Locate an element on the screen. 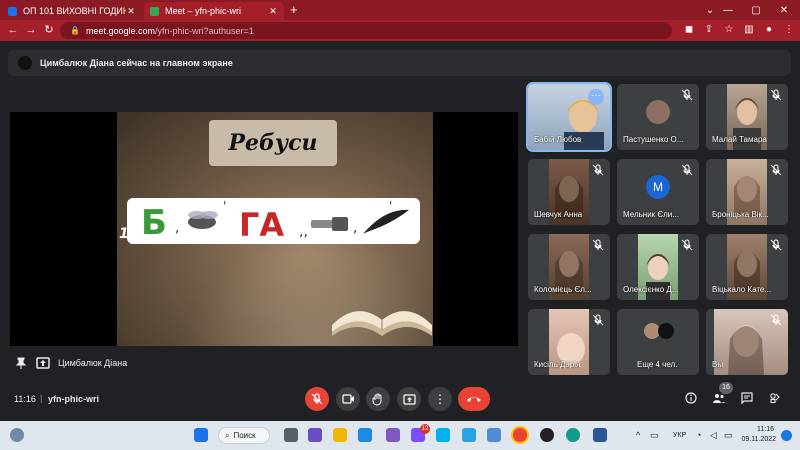 The width and height of the screenshot is (800, 450). present-now-button is located at coordinates (409, 399).